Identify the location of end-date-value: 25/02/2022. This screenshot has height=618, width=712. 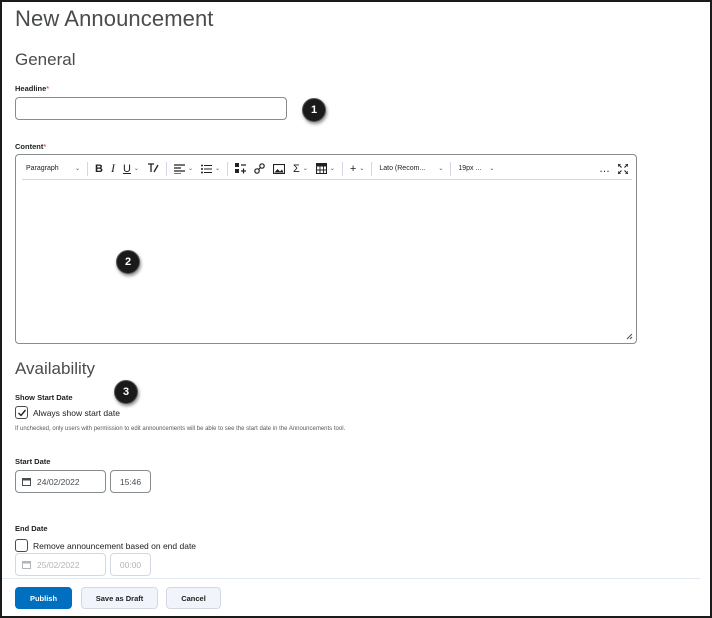
(58, 564).